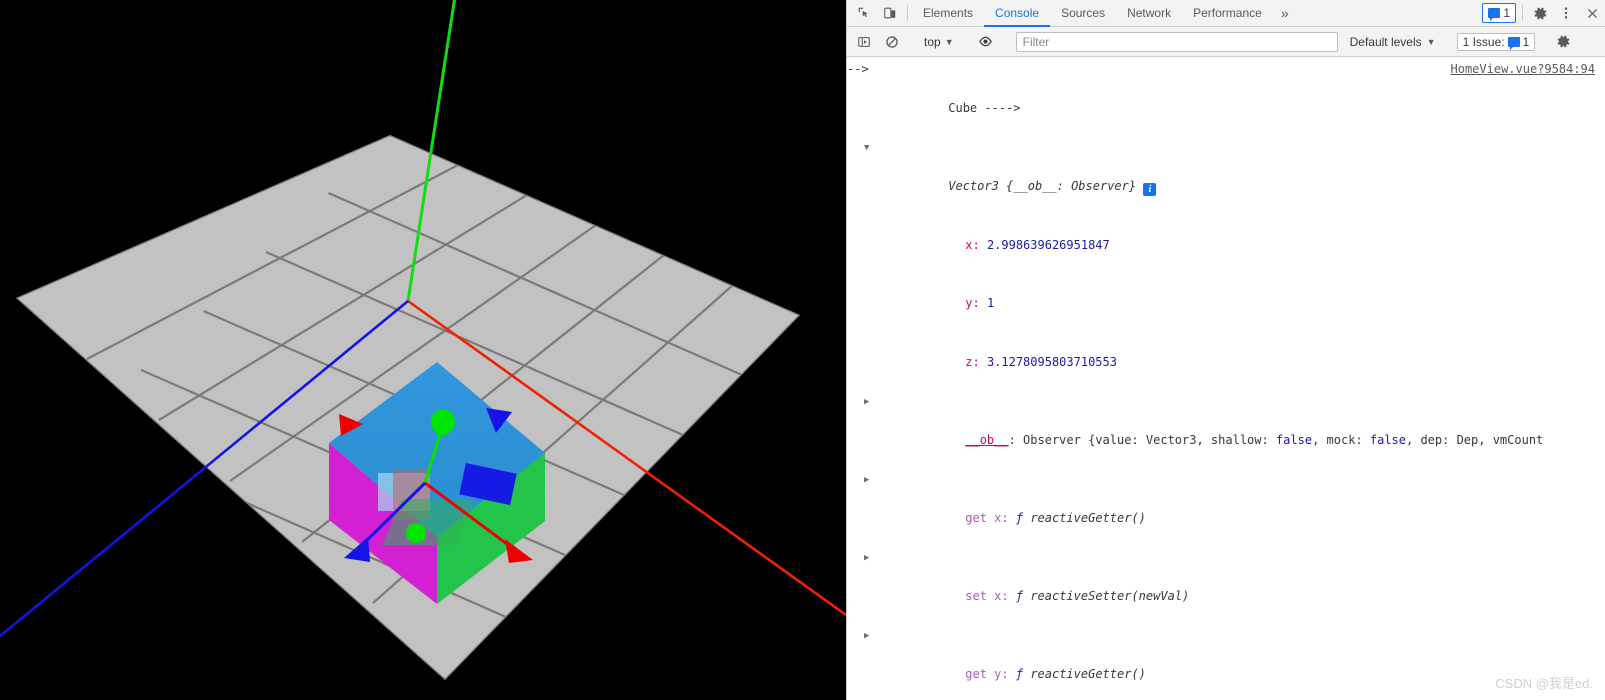 This screenshot has width=1605, height=700. I want to click on more-tabs-button: », so click(1285, 13).